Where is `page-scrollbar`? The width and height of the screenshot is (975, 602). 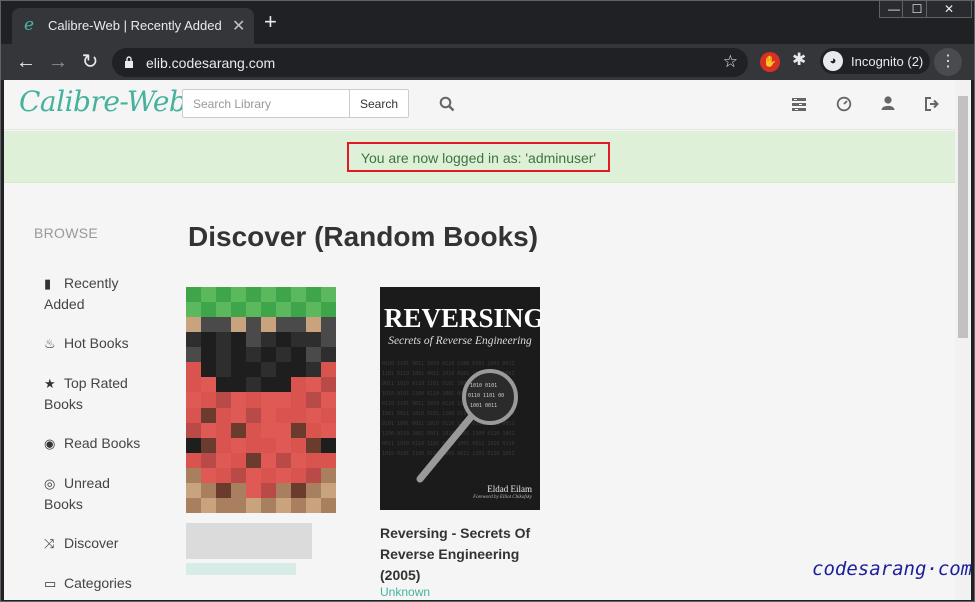
page-scrollbar is located at coordinates (963, 340).